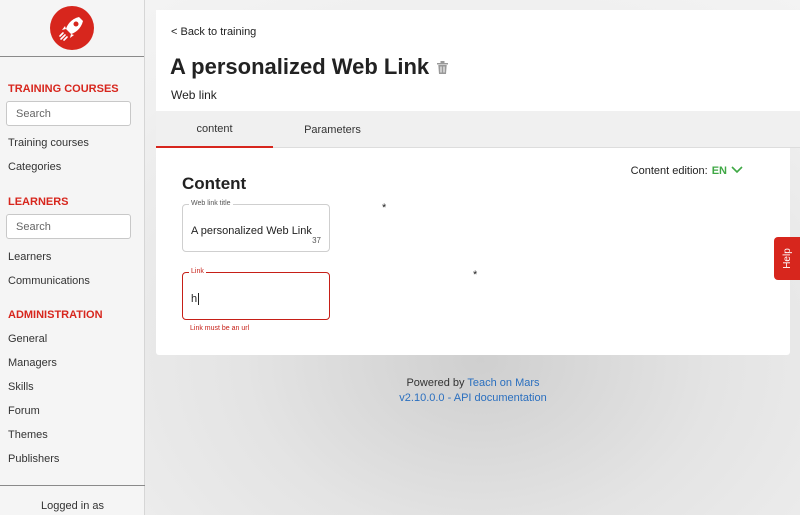 This screenshot has height=515, width=800. I want to click on link-label: Link, so click(197, 271).